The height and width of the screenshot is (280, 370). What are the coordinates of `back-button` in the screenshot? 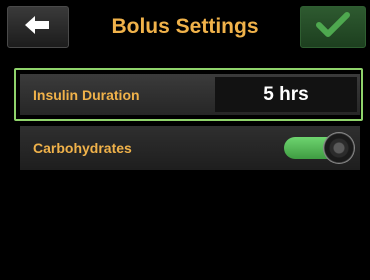 It's located at (38, 27).